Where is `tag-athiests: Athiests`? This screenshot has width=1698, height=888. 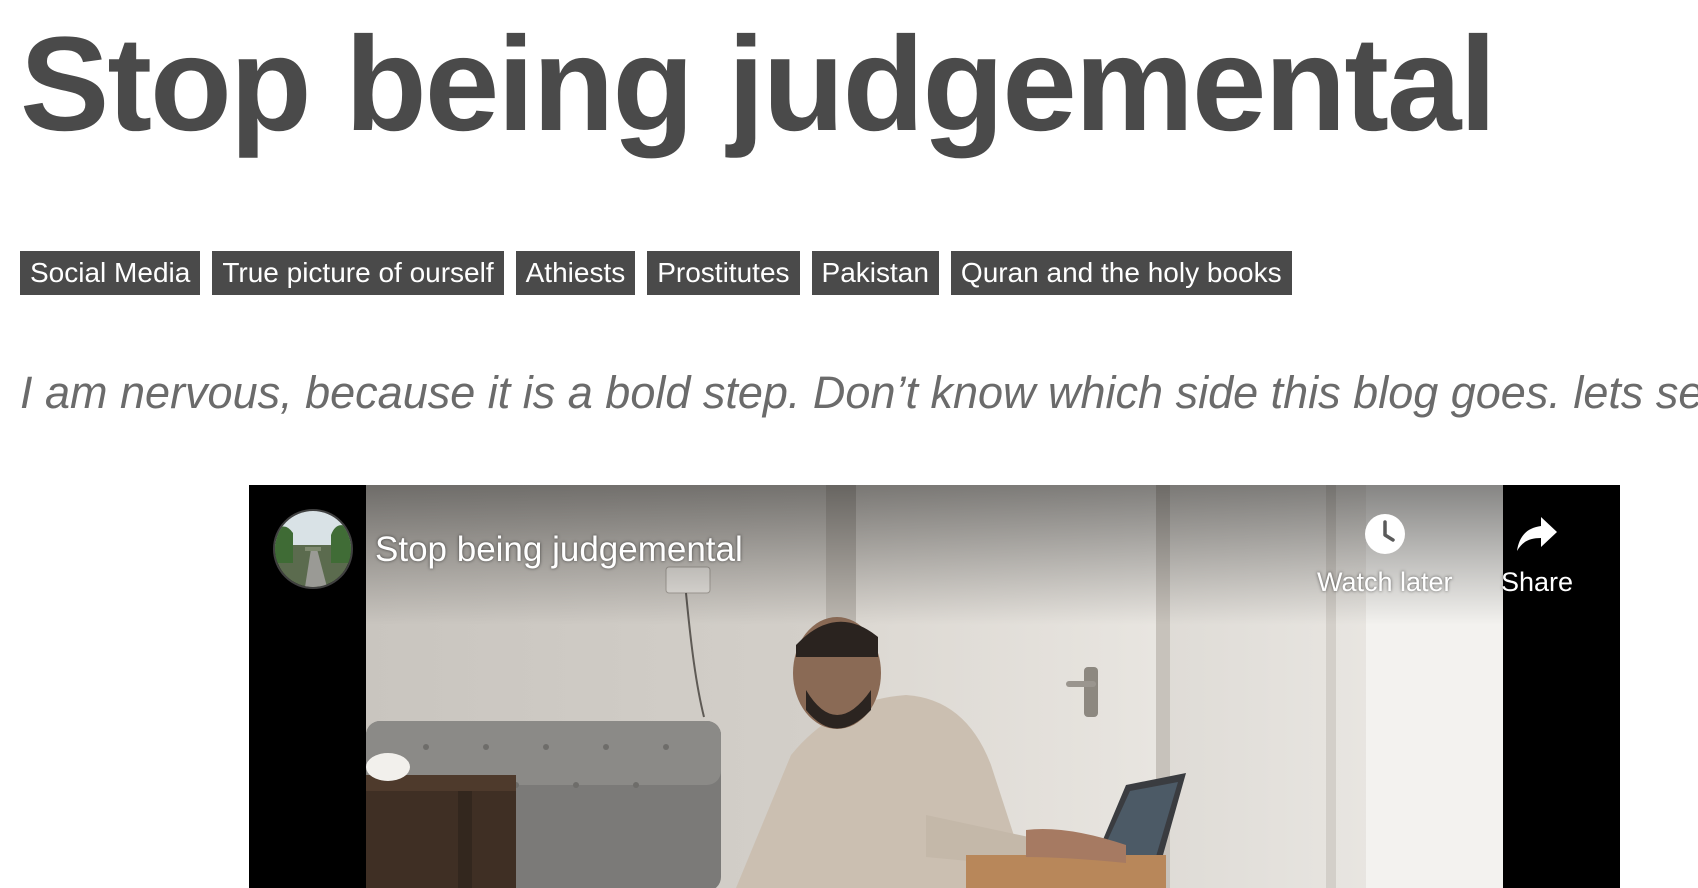 tag-athiests: Athiests is located at coordinates (575, 273).